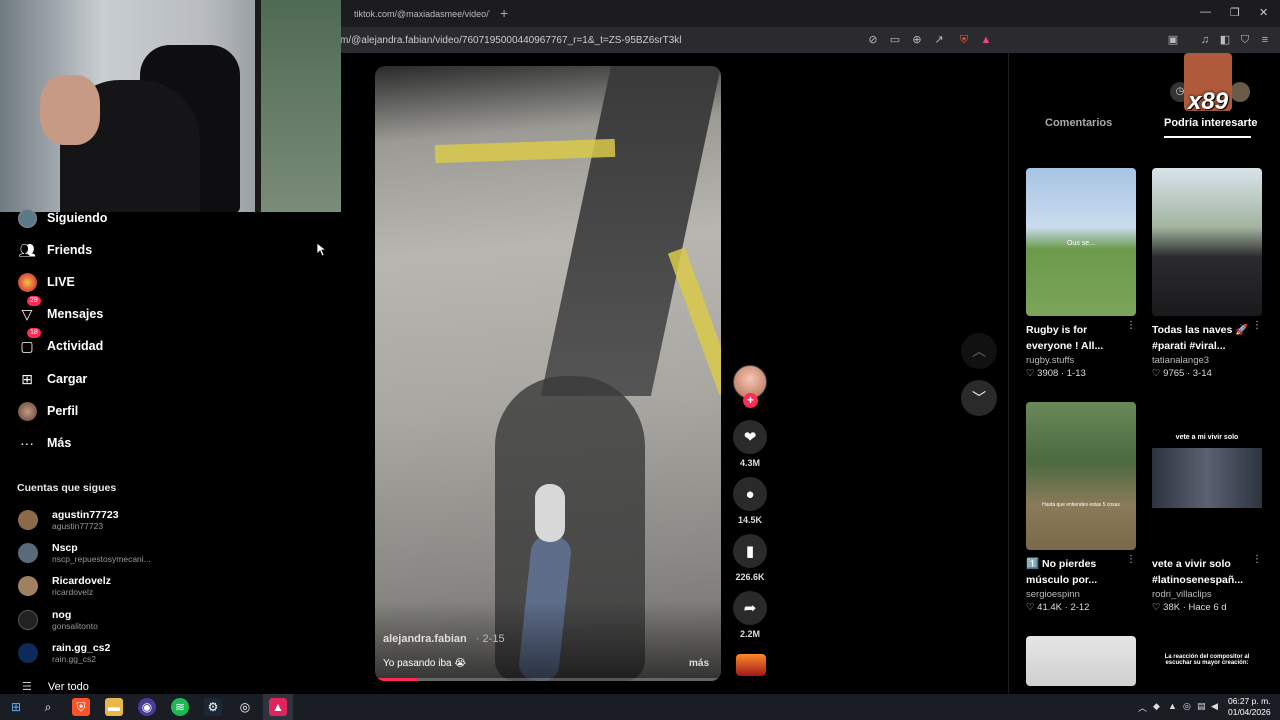 This screenshot has height=720, width=1280. I want to click on vpn-icon: ⛉, so click(1245, 40).